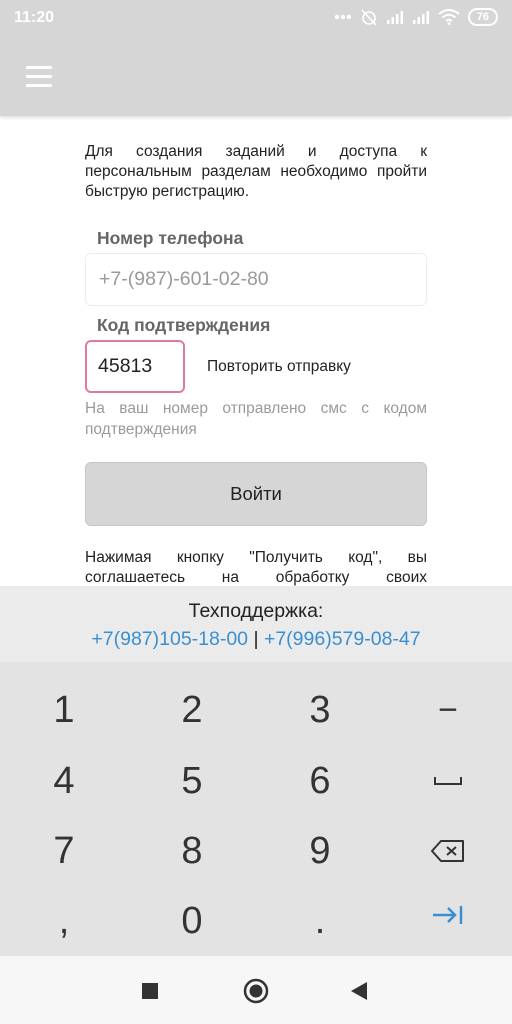 This screenshot has width=512, height=1024. I want to click on backspace-key, so click(448, 851).